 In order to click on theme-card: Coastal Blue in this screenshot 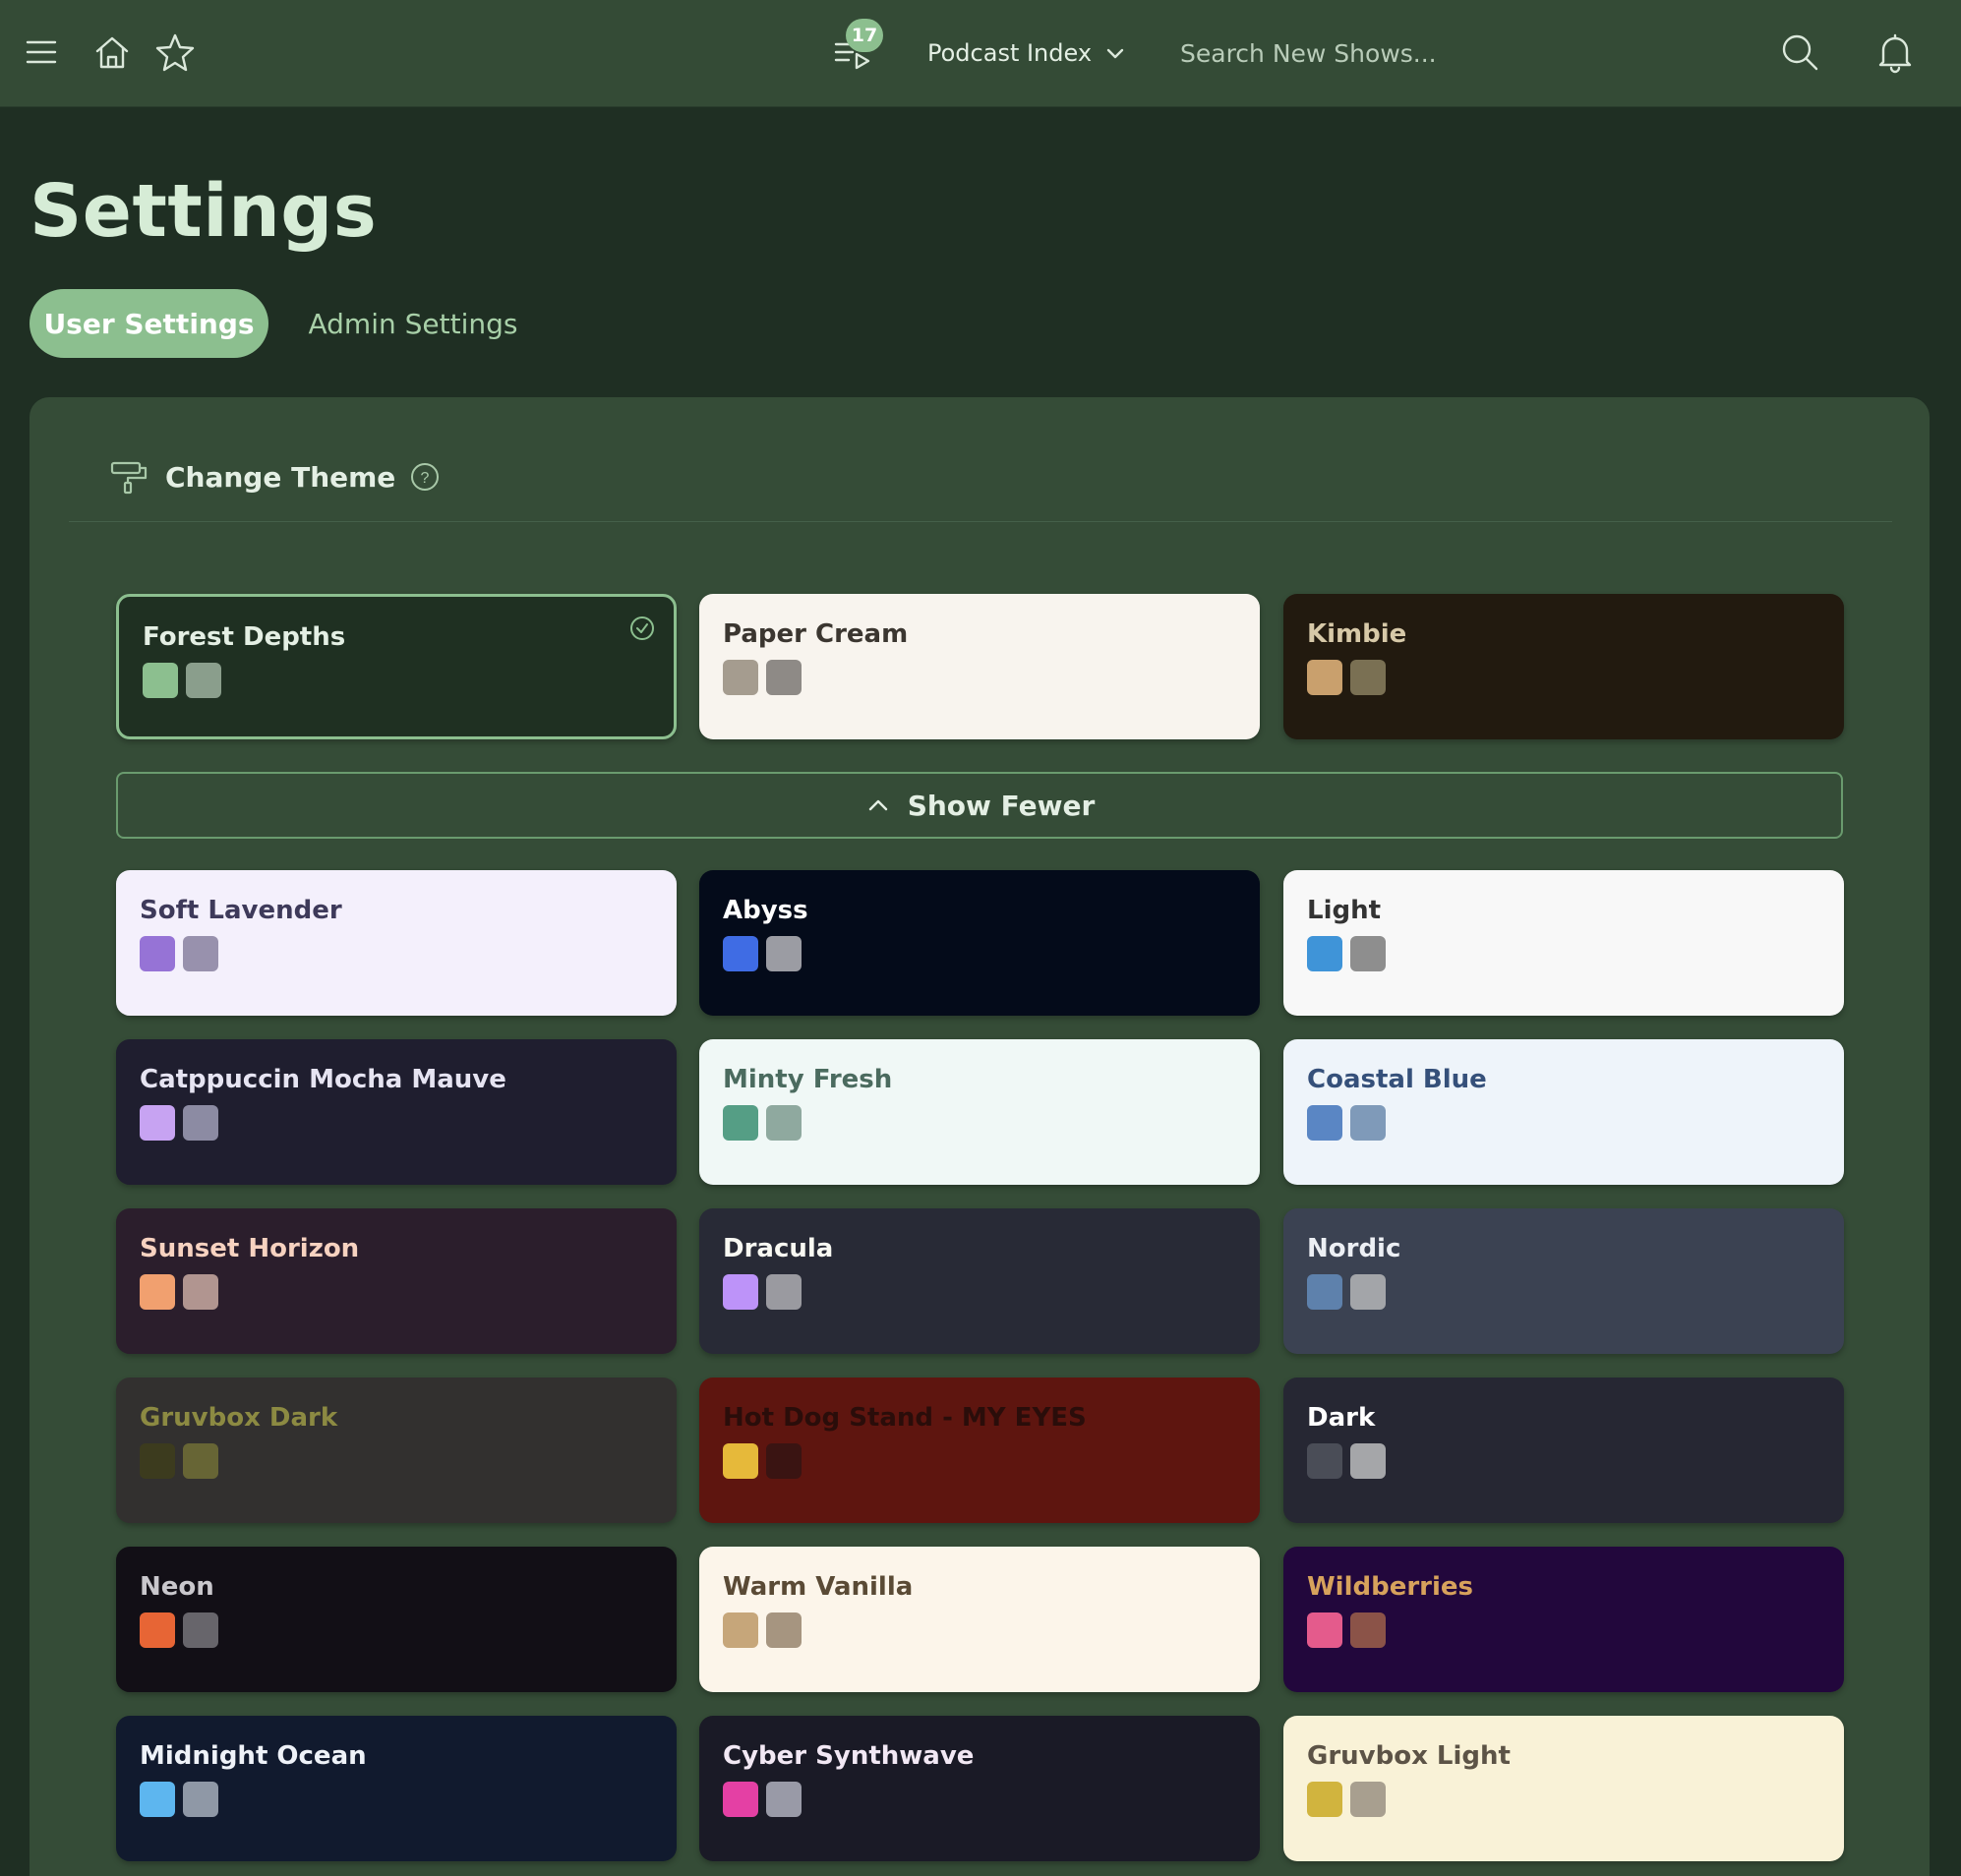, I will do `click(1563, 1112)`.